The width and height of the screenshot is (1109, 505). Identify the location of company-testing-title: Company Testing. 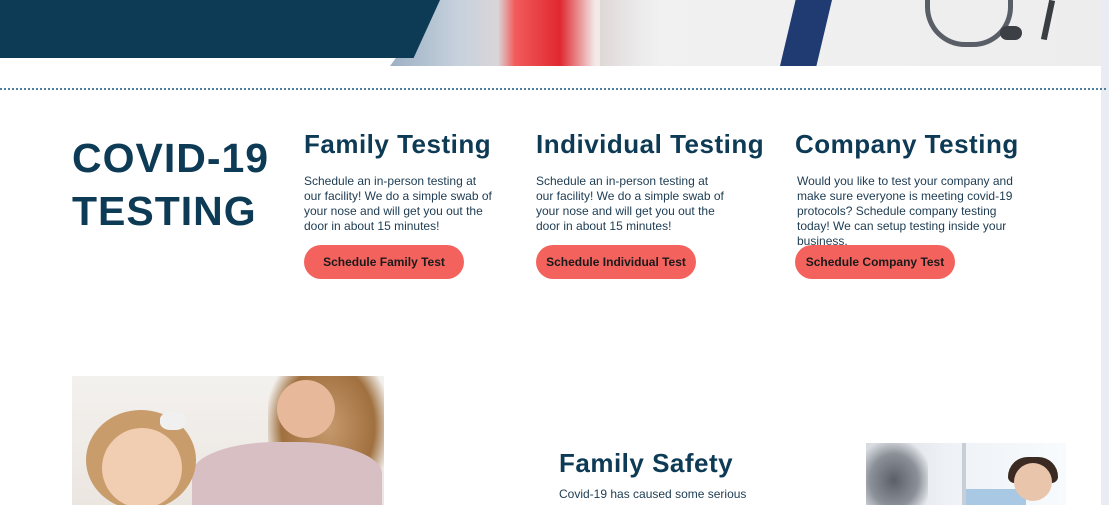
(907, 144).